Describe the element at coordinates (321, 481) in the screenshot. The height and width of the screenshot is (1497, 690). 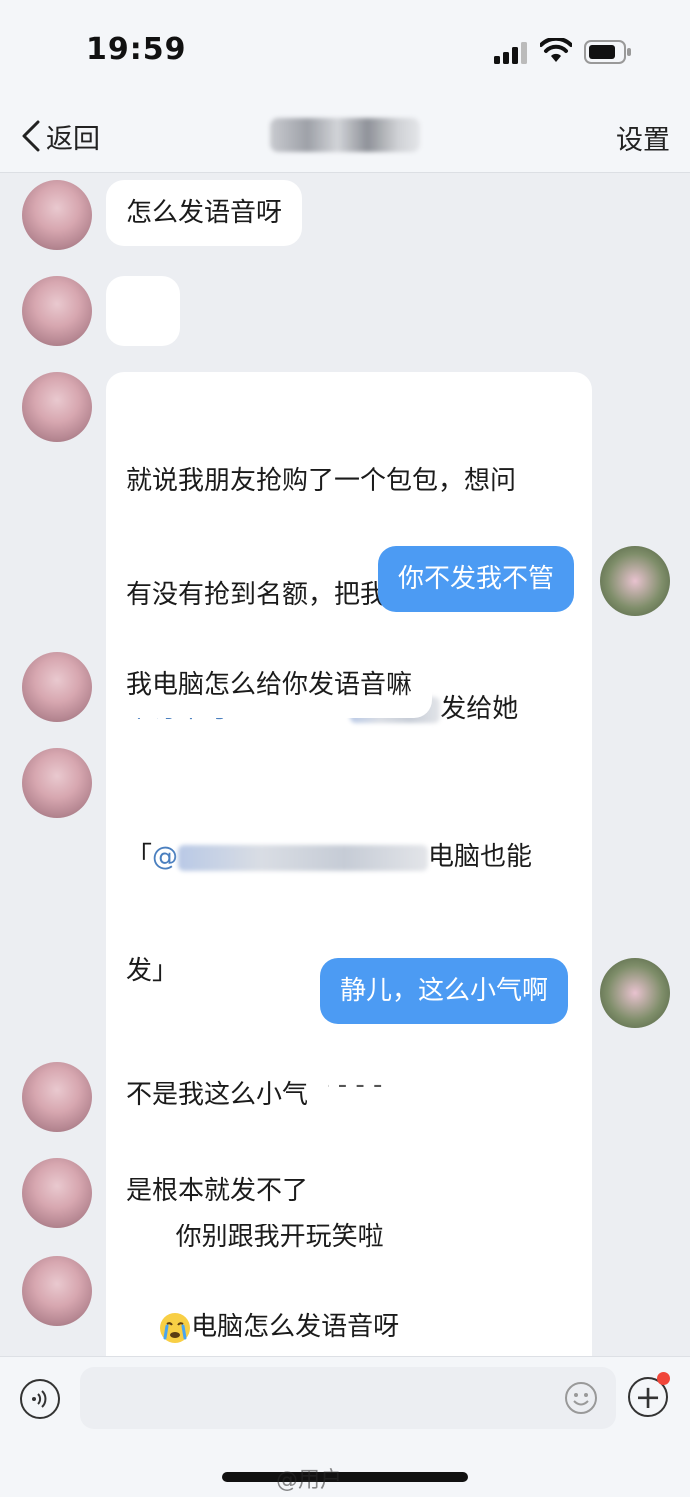
I see `message-line: 就说我朋友抢购了一个包包，想问` at that location.